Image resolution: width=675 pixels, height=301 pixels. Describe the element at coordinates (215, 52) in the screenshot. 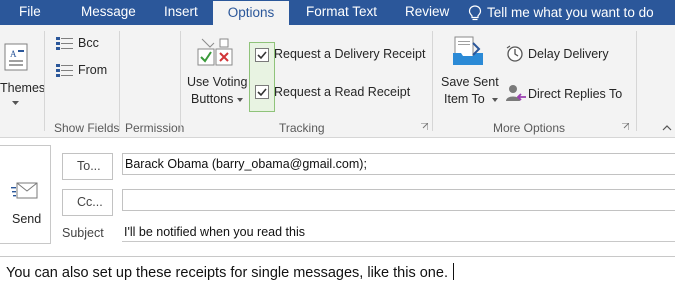

I see `voting-ballot-icon` at that location.